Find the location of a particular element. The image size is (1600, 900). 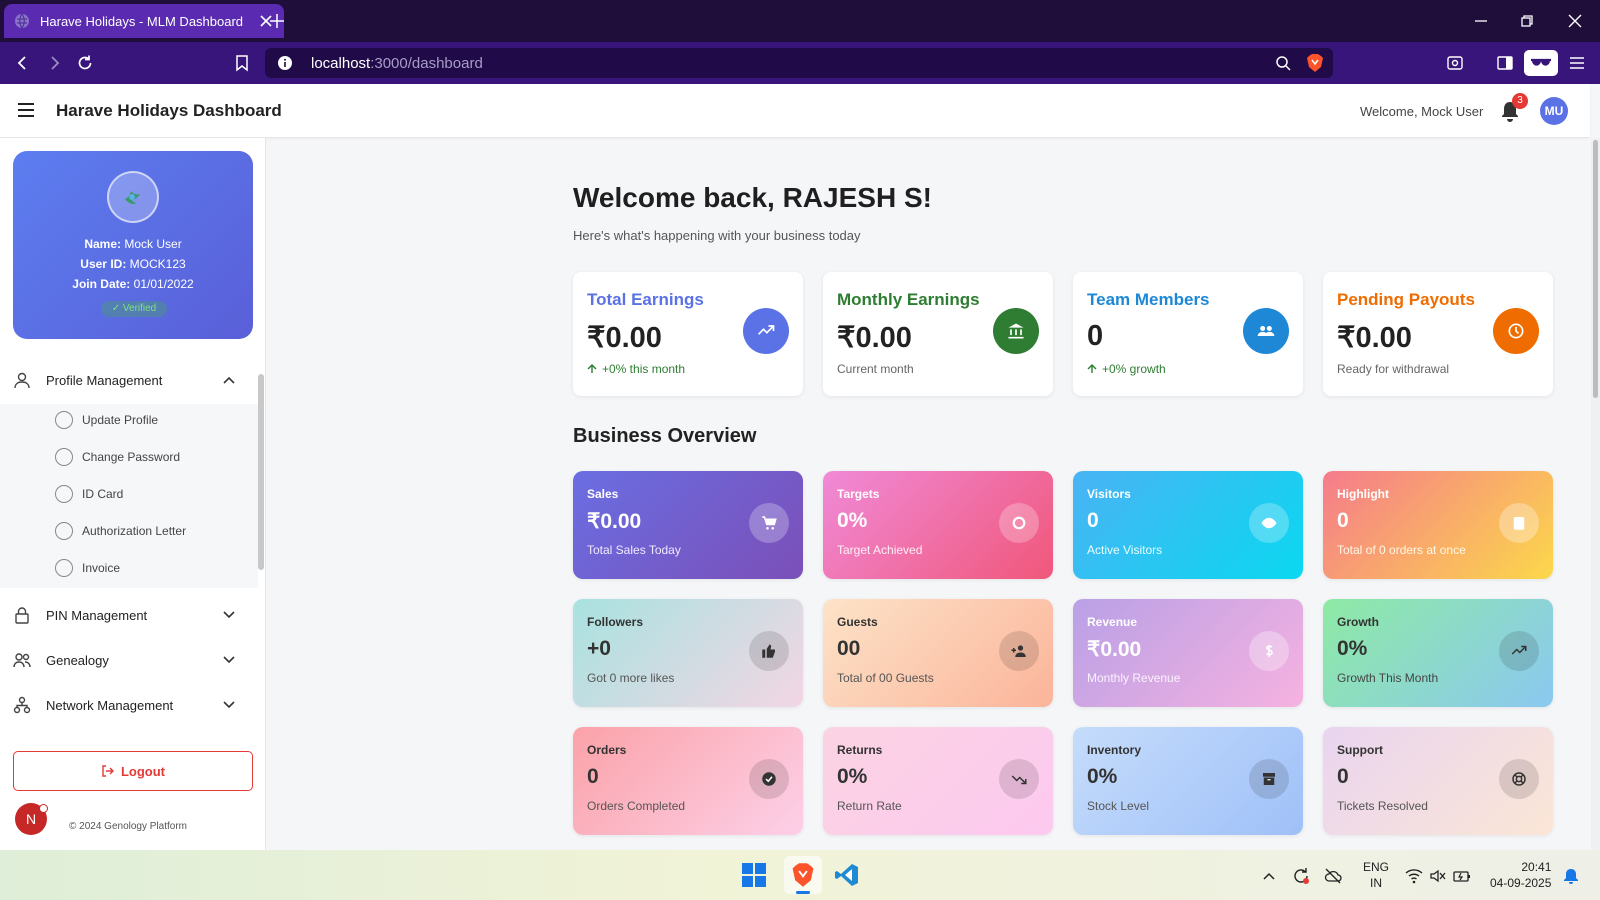

sidebar-toggle-icon is located at coordinates (1505, 63).